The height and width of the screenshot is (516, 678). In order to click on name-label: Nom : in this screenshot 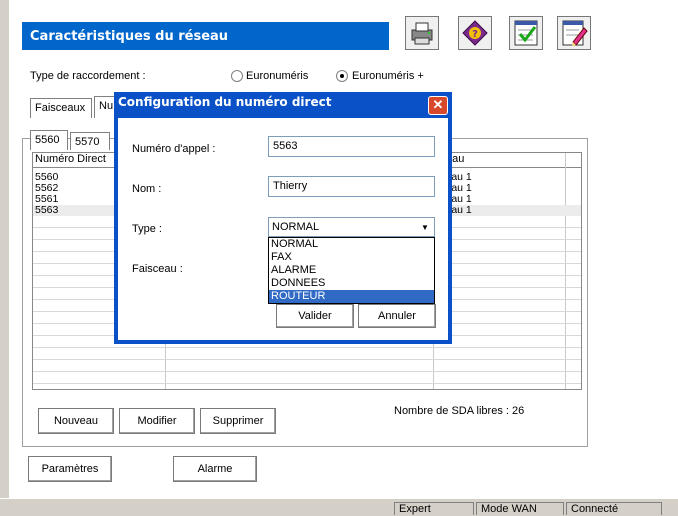, I will do `click(147, 189)`.